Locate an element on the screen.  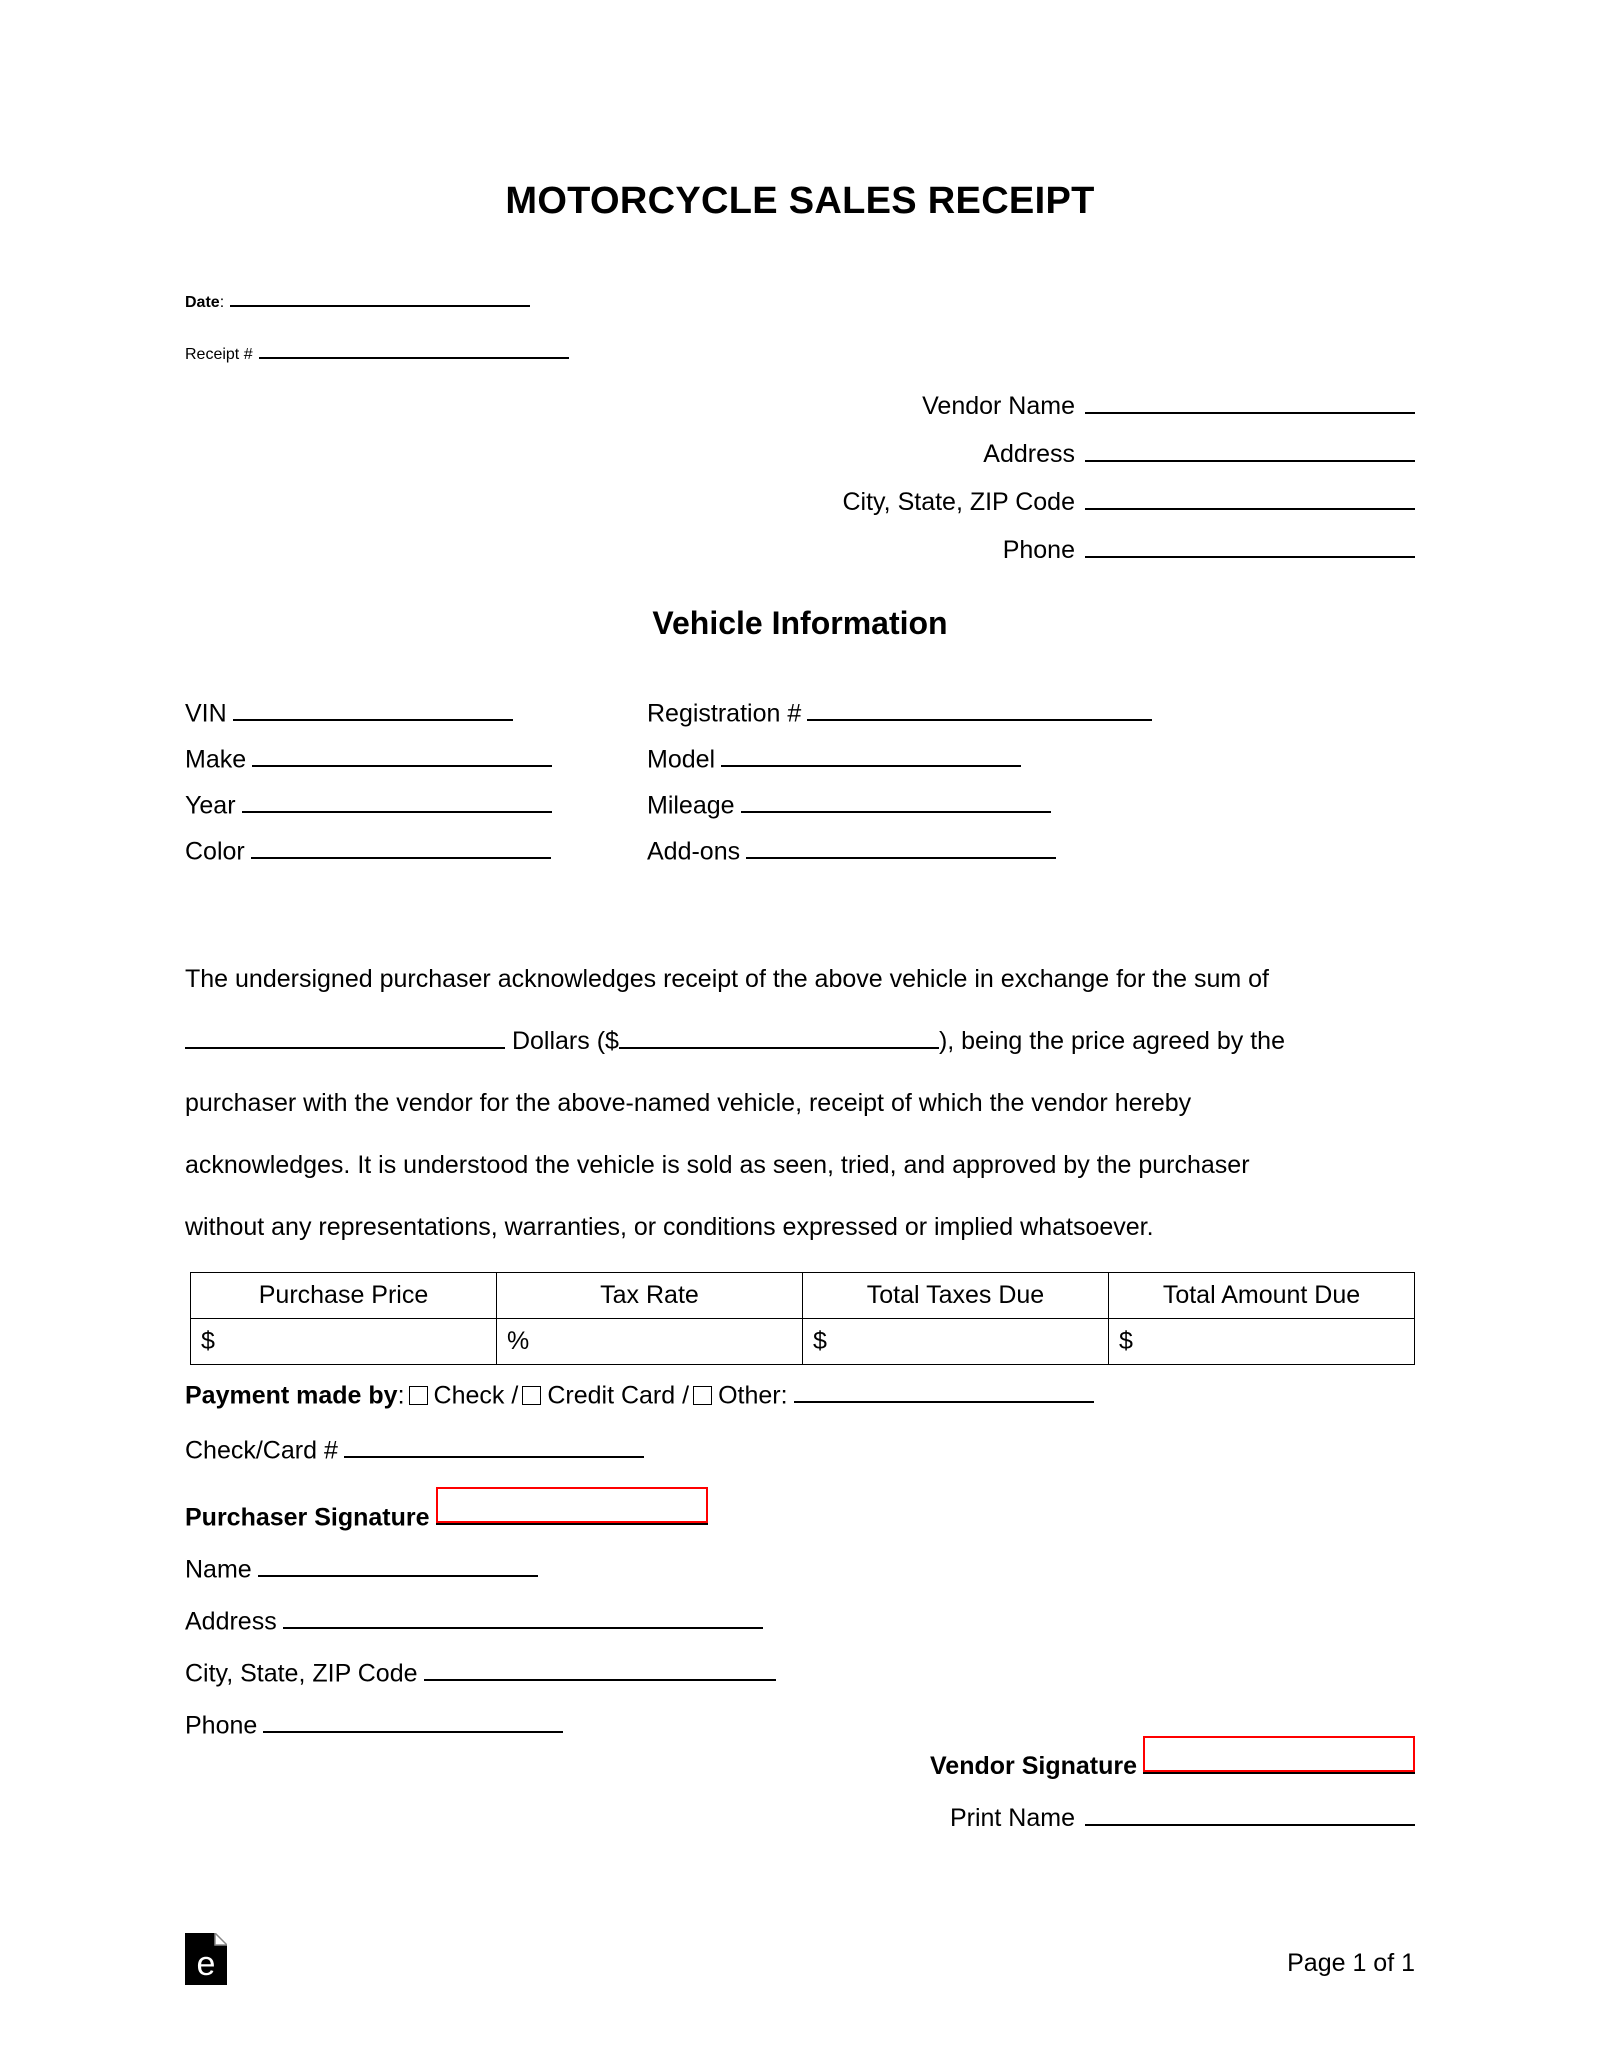
check-option-label: Check is located at coordinates (469, 1395).